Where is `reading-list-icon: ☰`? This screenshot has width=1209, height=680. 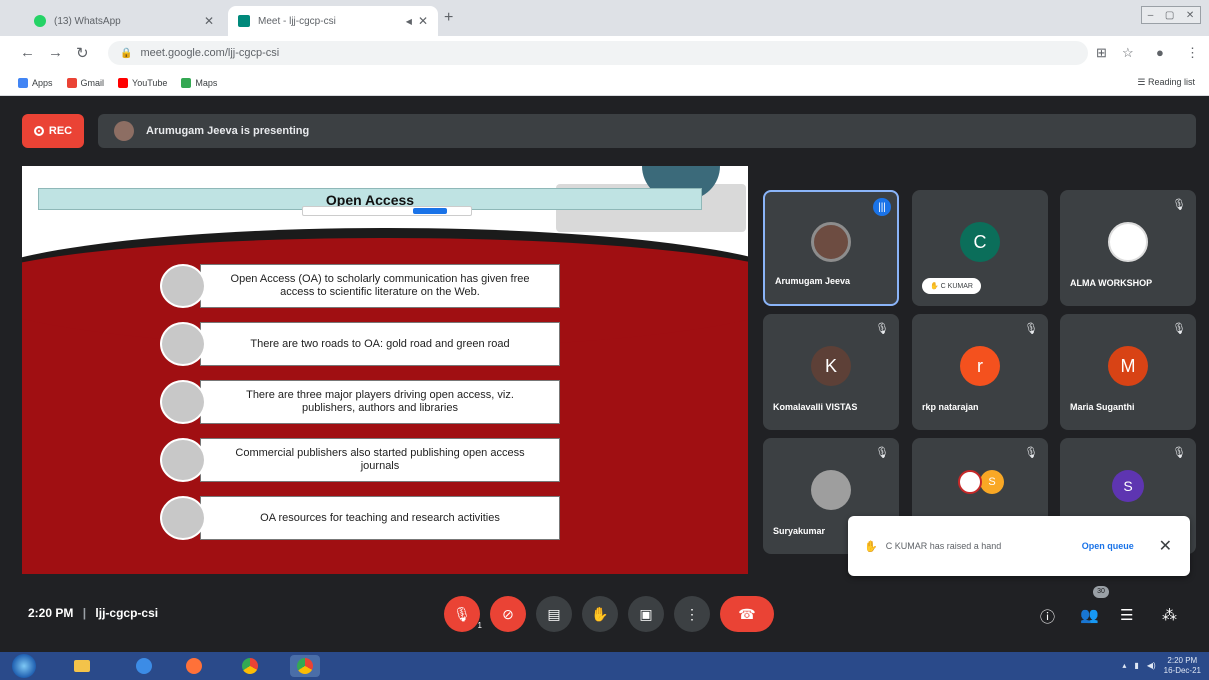
reading-list-icon: ☰ is located at coordinates (1141, 82).